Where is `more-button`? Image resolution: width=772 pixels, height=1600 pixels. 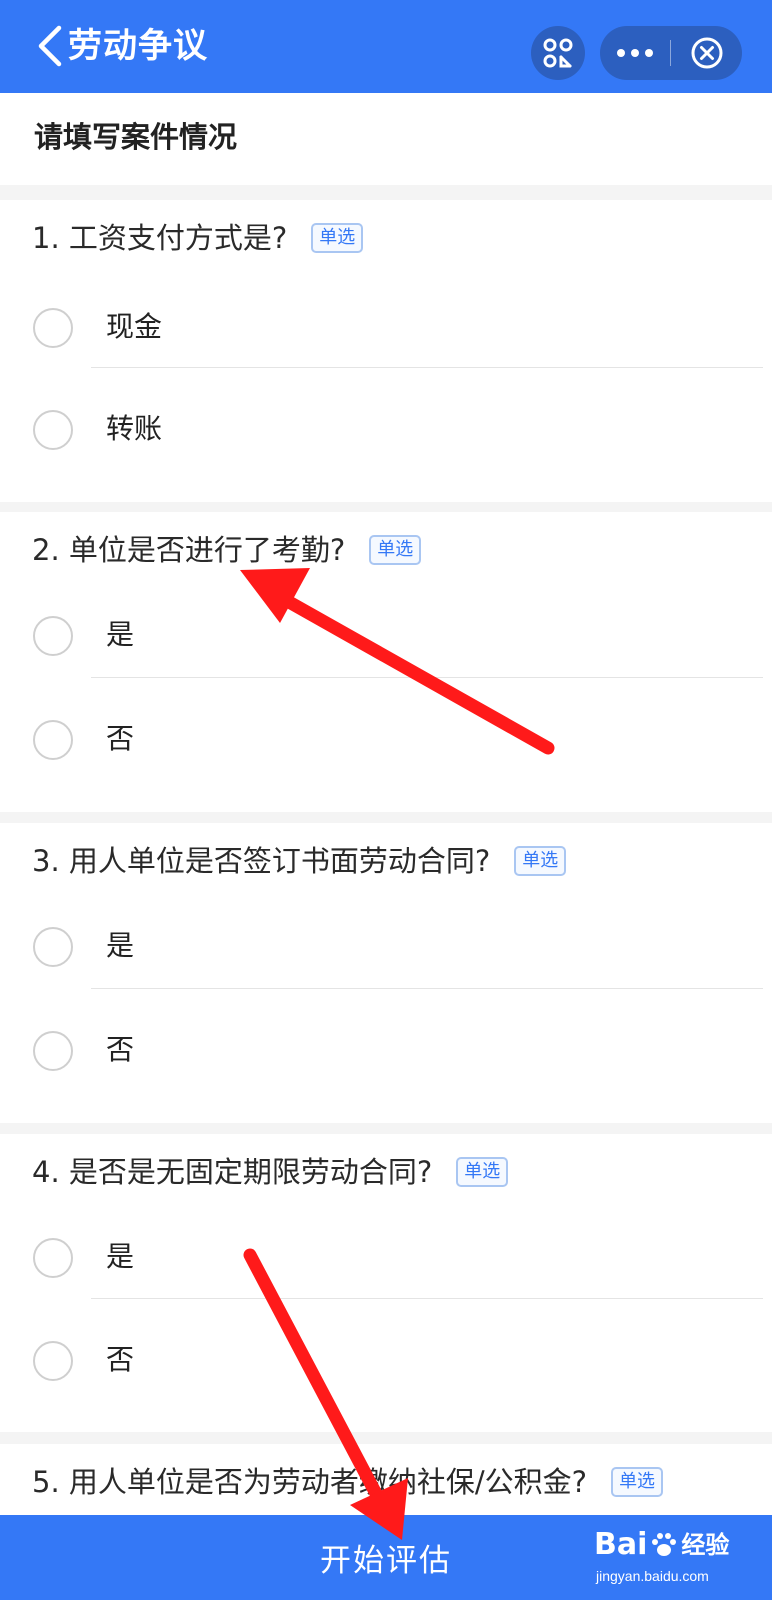 more-button is located at coordinates (635, 53).